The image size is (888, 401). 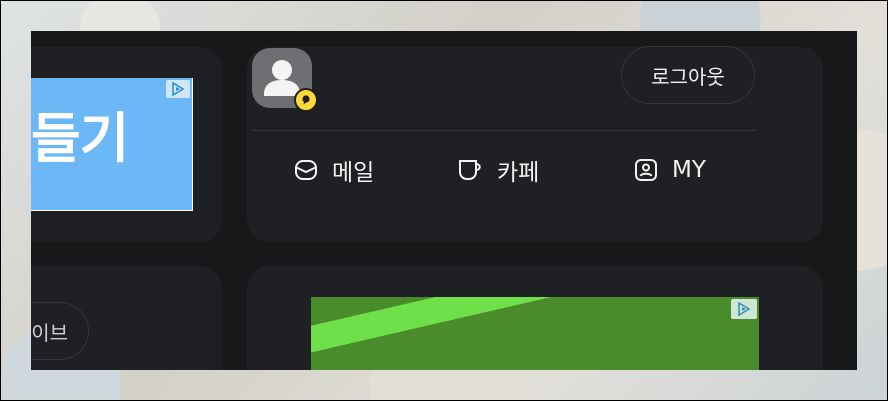 What do you see at coordinates (306, 170) in the screenshot?
I see `mail-icon` at bounding box center [306, 170].